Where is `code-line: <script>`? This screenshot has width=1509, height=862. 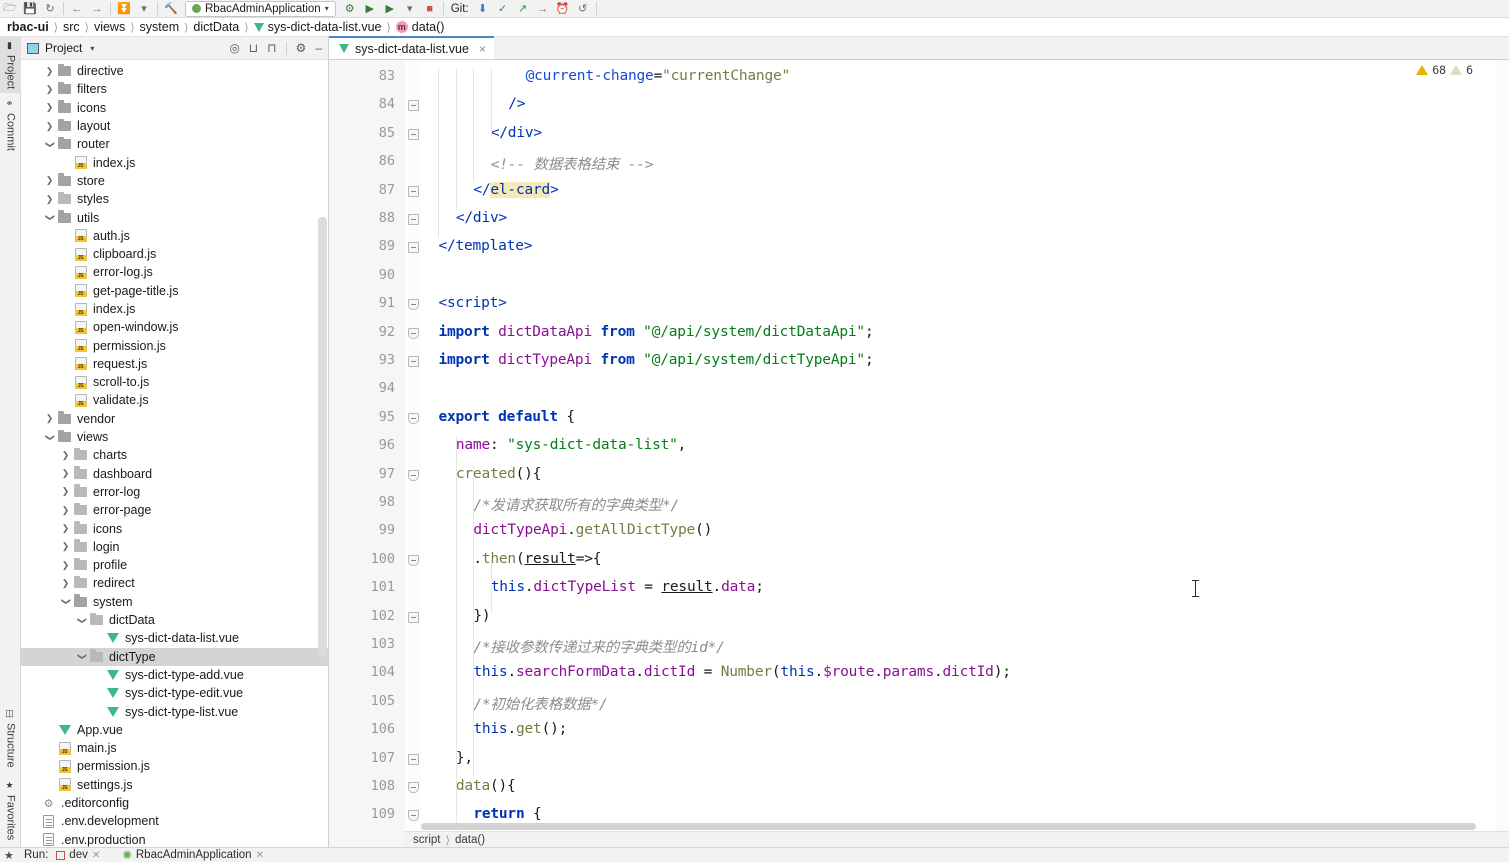
code-line: <script> is located at coordinates (472, 303).